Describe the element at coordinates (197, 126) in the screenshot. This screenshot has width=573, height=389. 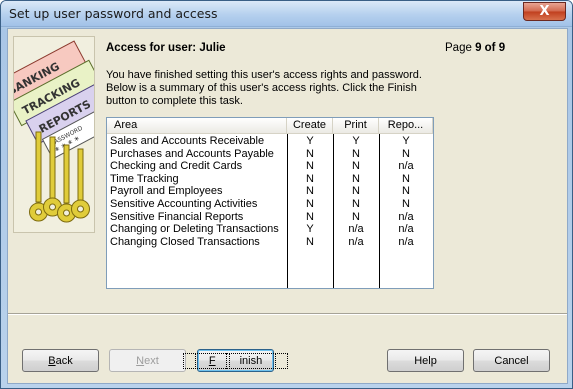
I see `column-header-area: Area` at that location.